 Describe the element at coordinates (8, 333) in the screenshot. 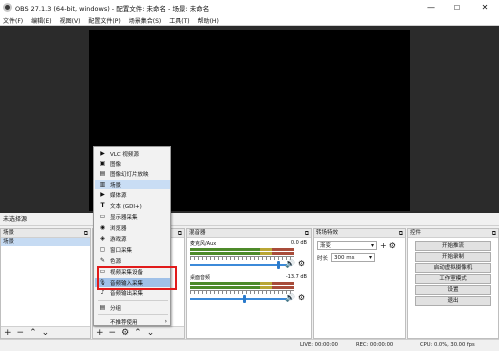

I see `add-scene-icon: +` at that location.